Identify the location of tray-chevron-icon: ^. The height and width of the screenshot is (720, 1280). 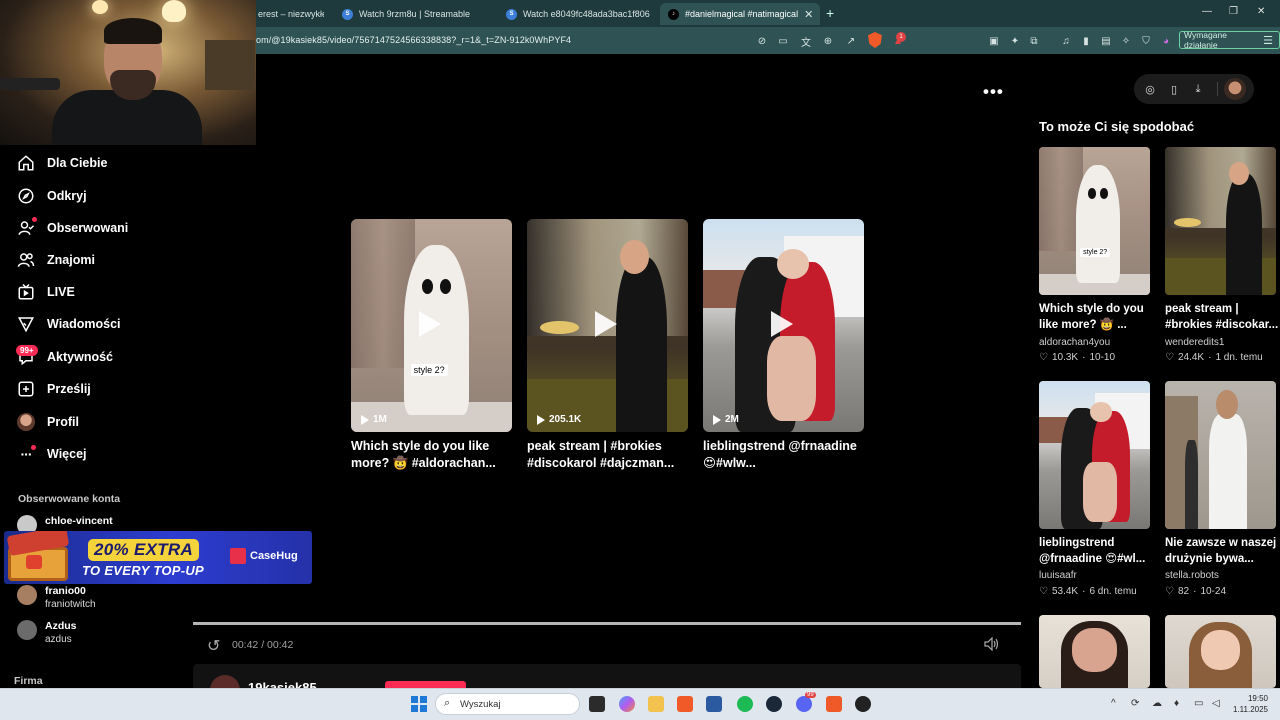
(1113, 703).